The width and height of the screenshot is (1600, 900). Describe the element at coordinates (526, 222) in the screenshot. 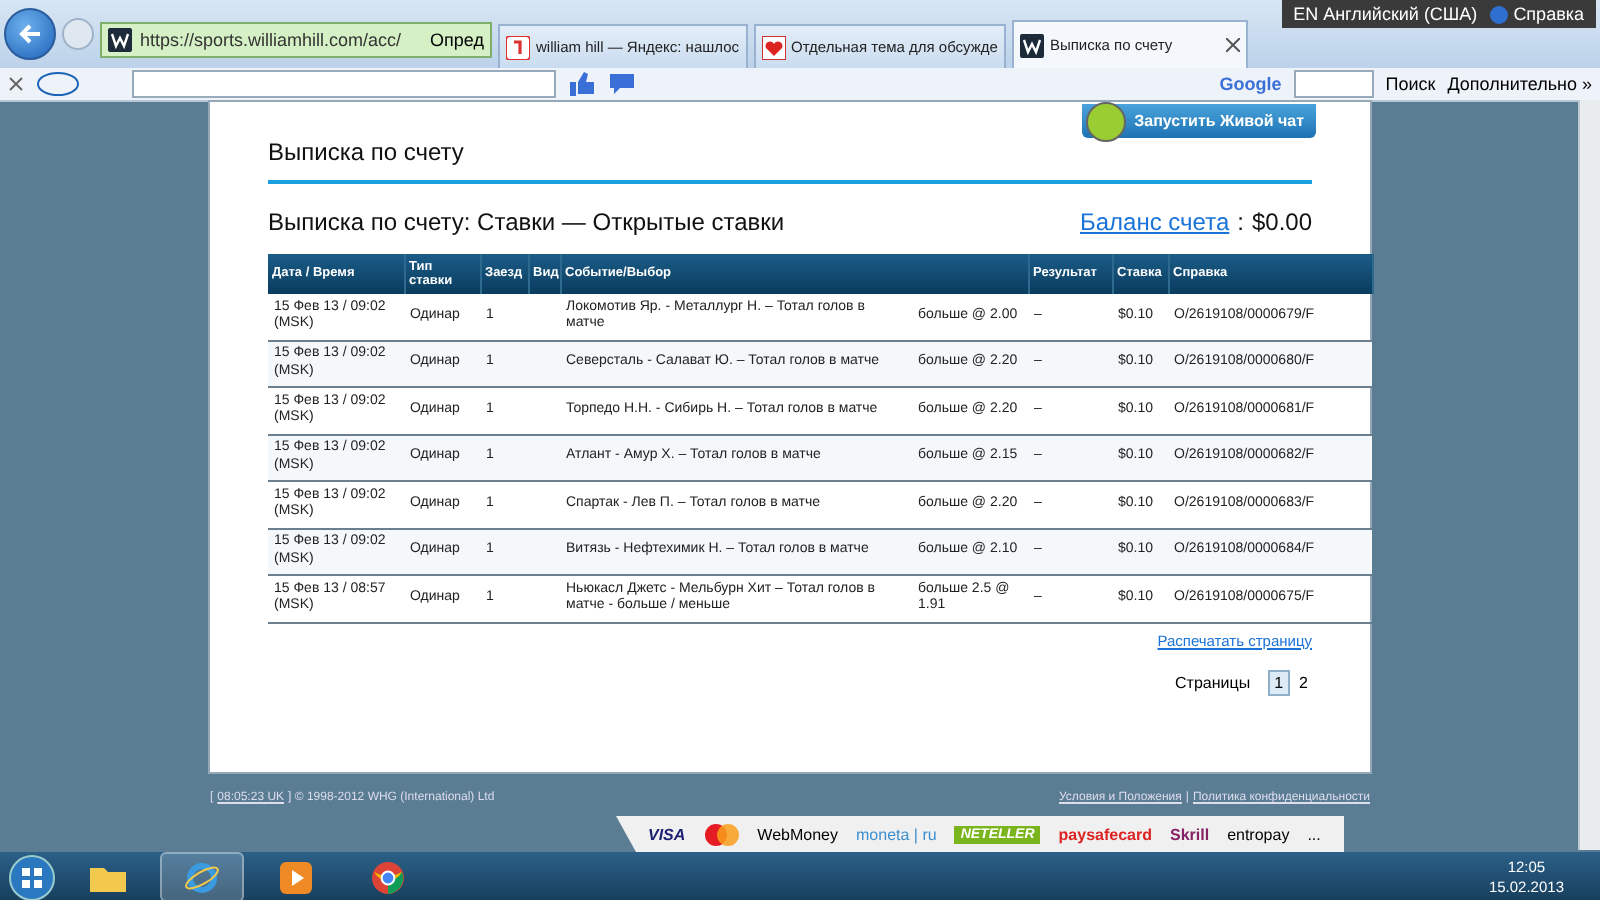

I see `section-title: Выписка по счету: Ставки — Открытые ставки` at that location.